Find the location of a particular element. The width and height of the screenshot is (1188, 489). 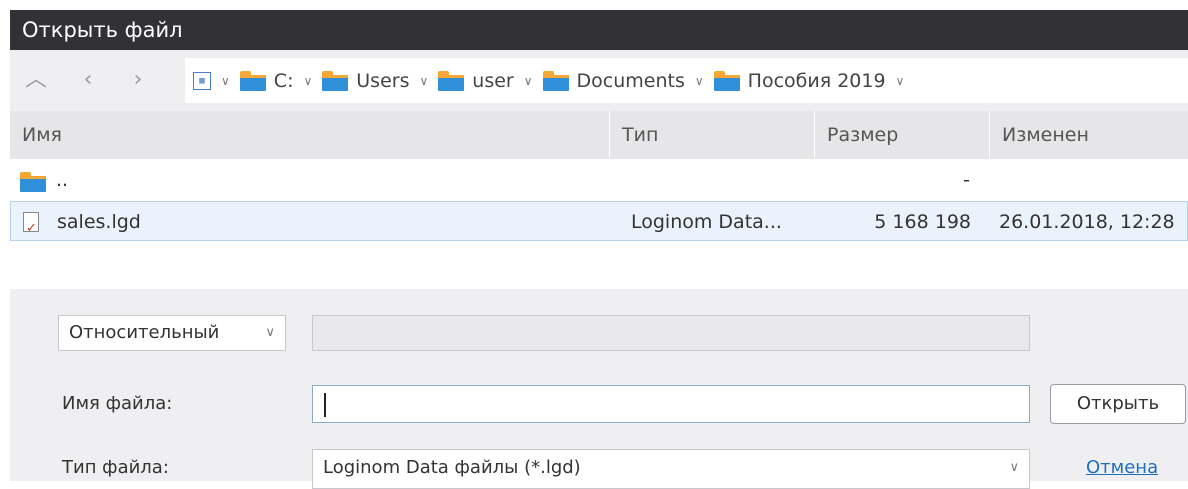

column-header-name: Имя is located at coordinates (310, 135).